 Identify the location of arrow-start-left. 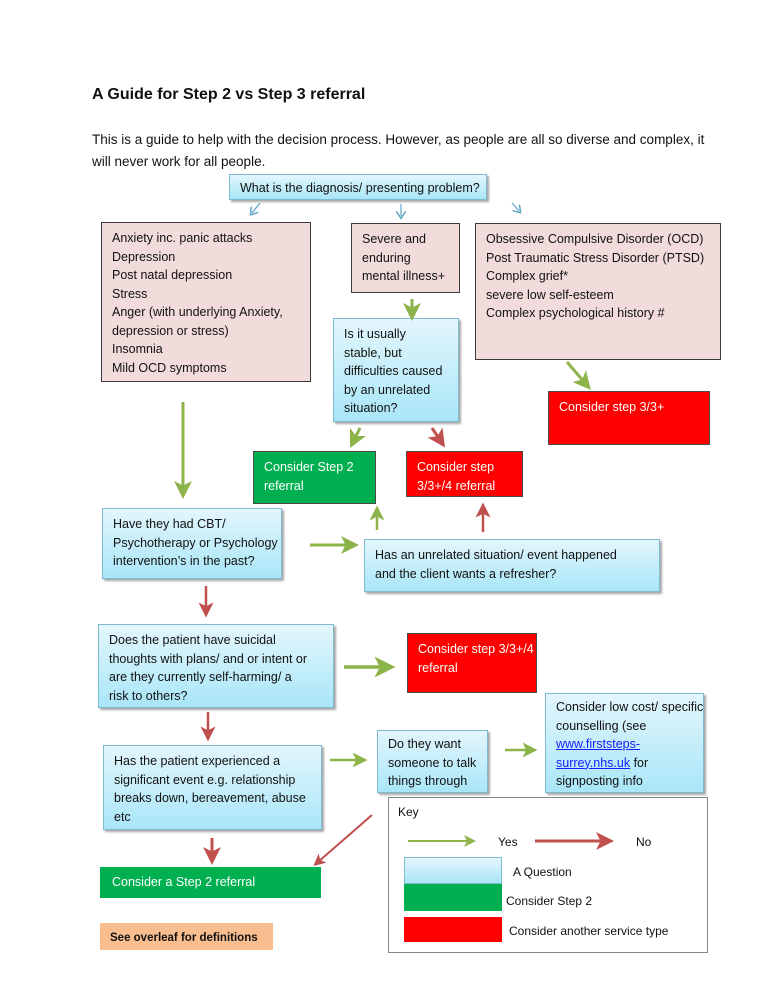
(256, 207).